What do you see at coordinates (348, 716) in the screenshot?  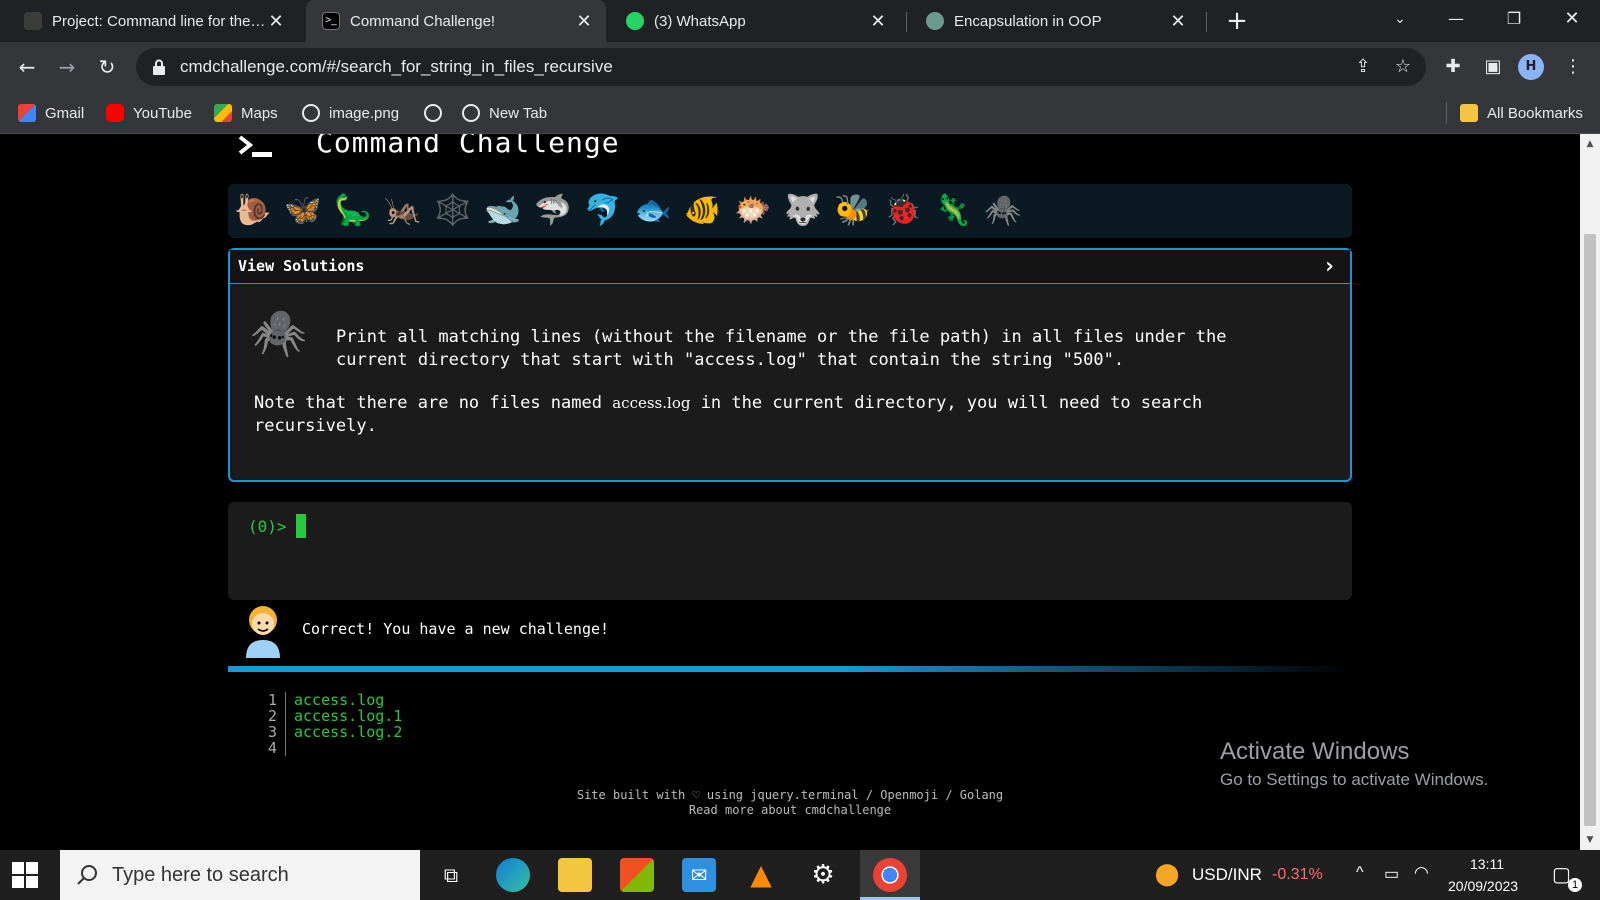 I see `file-name: access.log.1` at bounding box center [348, 716].